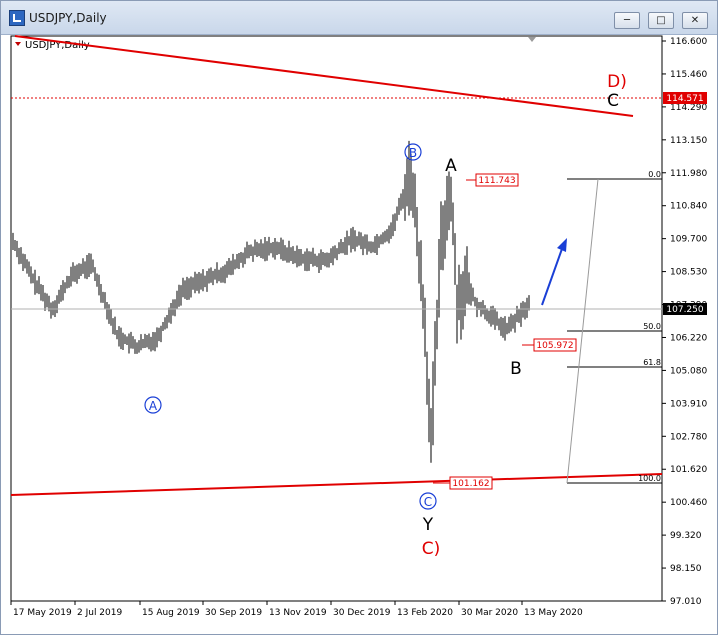 This screenshot has height=635, width=718. What do you see at coordinates (688, 437) in the screenshot?
I see `y-tick-label: 102.780` at bounding box center [688, 437].